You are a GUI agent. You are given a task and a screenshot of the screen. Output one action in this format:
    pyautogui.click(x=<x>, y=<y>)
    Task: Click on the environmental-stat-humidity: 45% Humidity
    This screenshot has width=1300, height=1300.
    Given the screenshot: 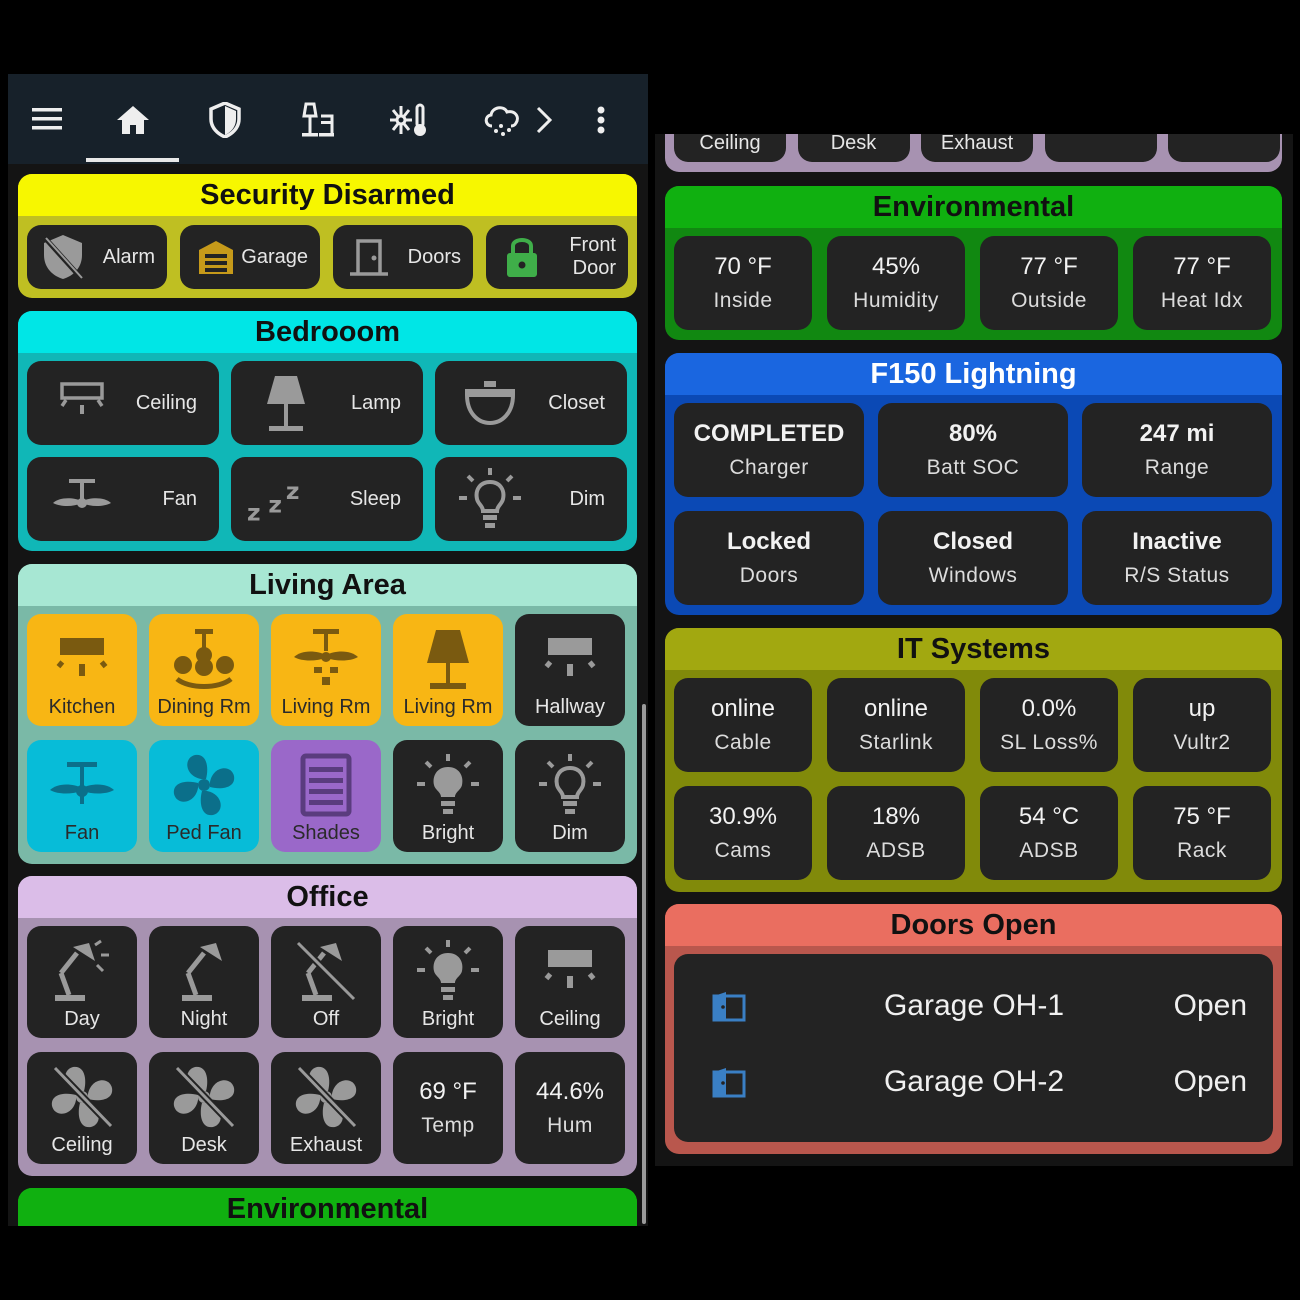 What is the action you would take?
    pyautogui.click(x=896, y=283)
    